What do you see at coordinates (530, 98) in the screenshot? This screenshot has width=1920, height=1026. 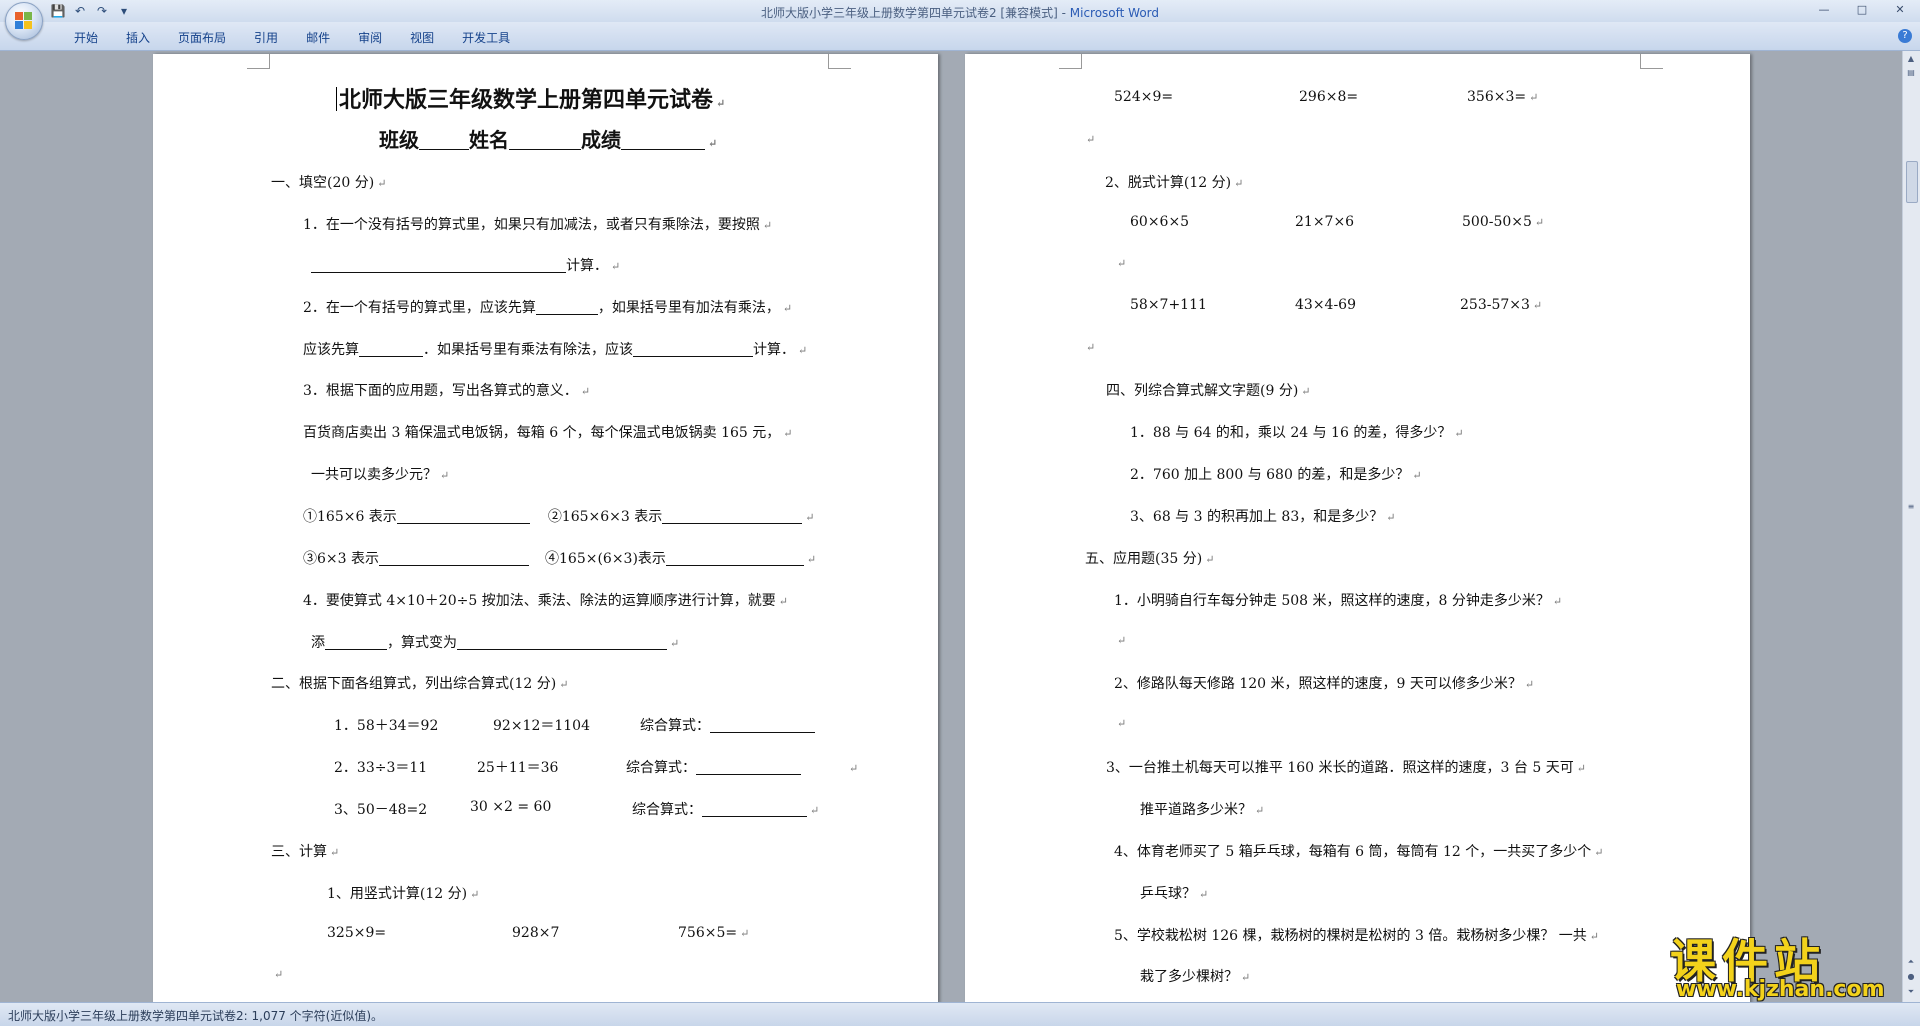 I see `exam-title: 北师大版三年级数学上册第四单元试卷 ↵` at bounding box center [530, 98].